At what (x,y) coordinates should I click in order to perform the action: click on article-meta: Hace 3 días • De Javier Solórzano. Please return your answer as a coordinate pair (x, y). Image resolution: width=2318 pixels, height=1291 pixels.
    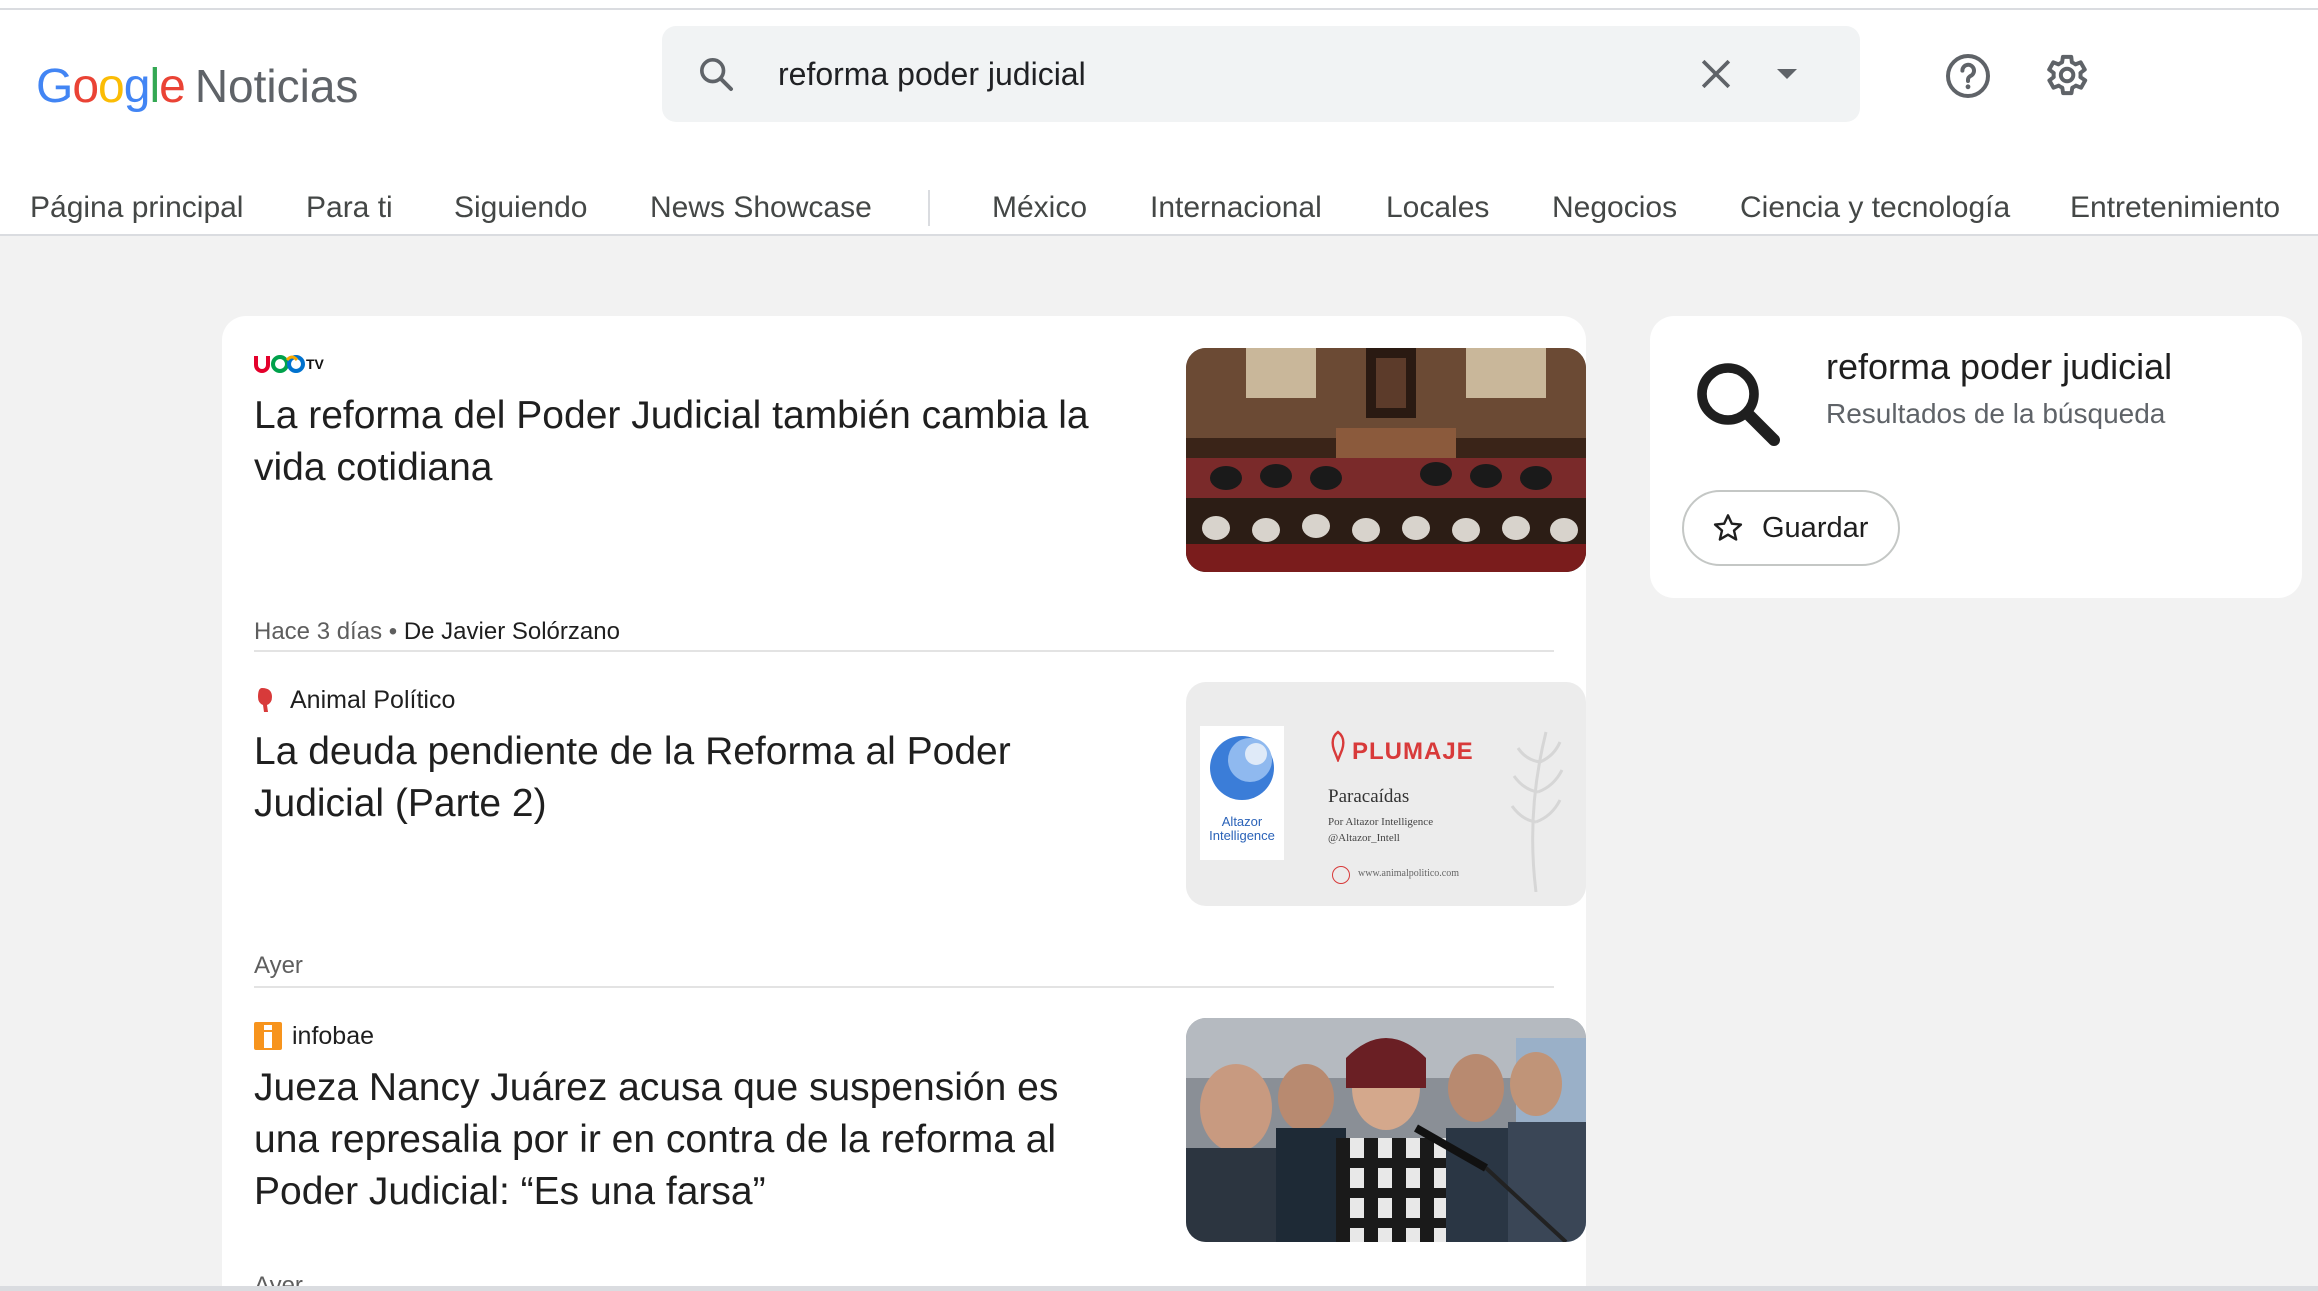
    Looking at the image, I should click on (437, 632).